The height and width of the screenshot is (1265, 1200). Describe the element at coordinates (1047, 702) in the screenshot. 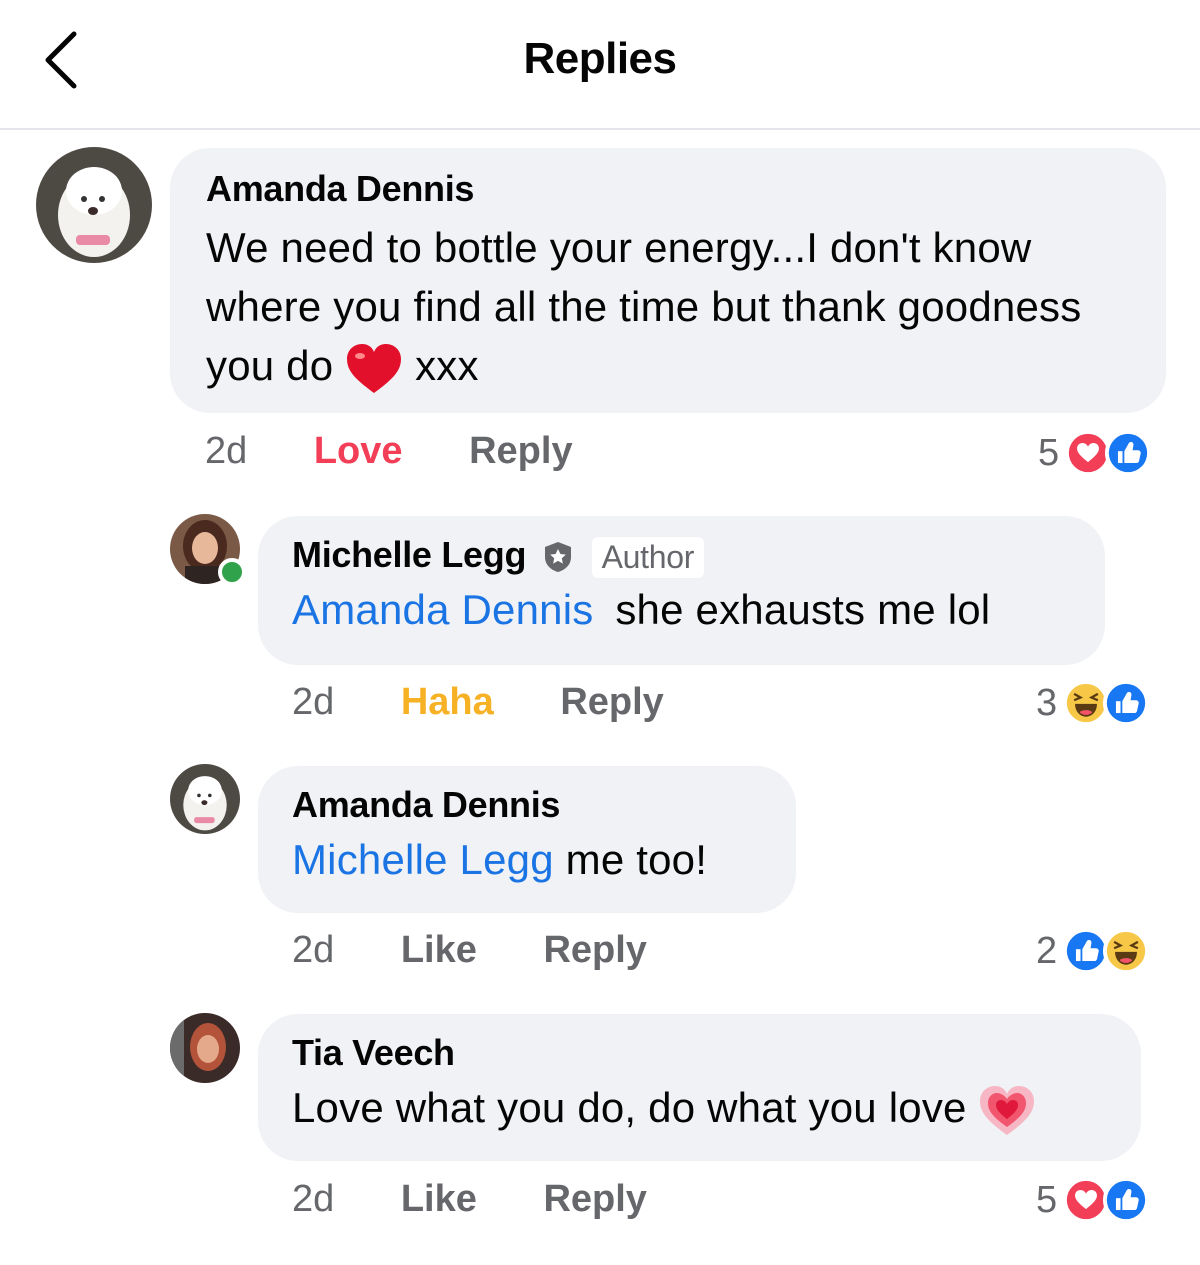

I see `reaction-count: 3` at that location.